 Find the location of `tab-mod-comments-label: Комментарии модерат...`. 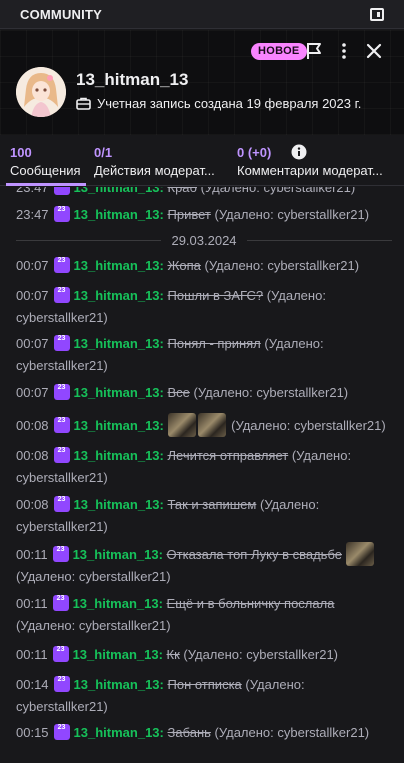

tab-mod-comments-label: Комментарии модерат... is located at coordinates (310, 170).